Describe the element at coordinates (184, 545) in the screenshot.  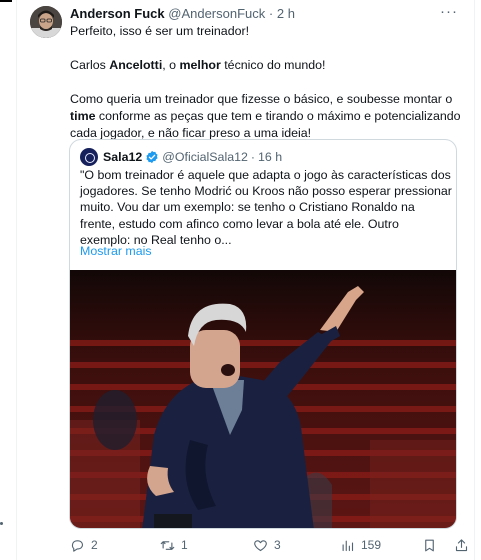
I see `retweet-count: 1` at that location.